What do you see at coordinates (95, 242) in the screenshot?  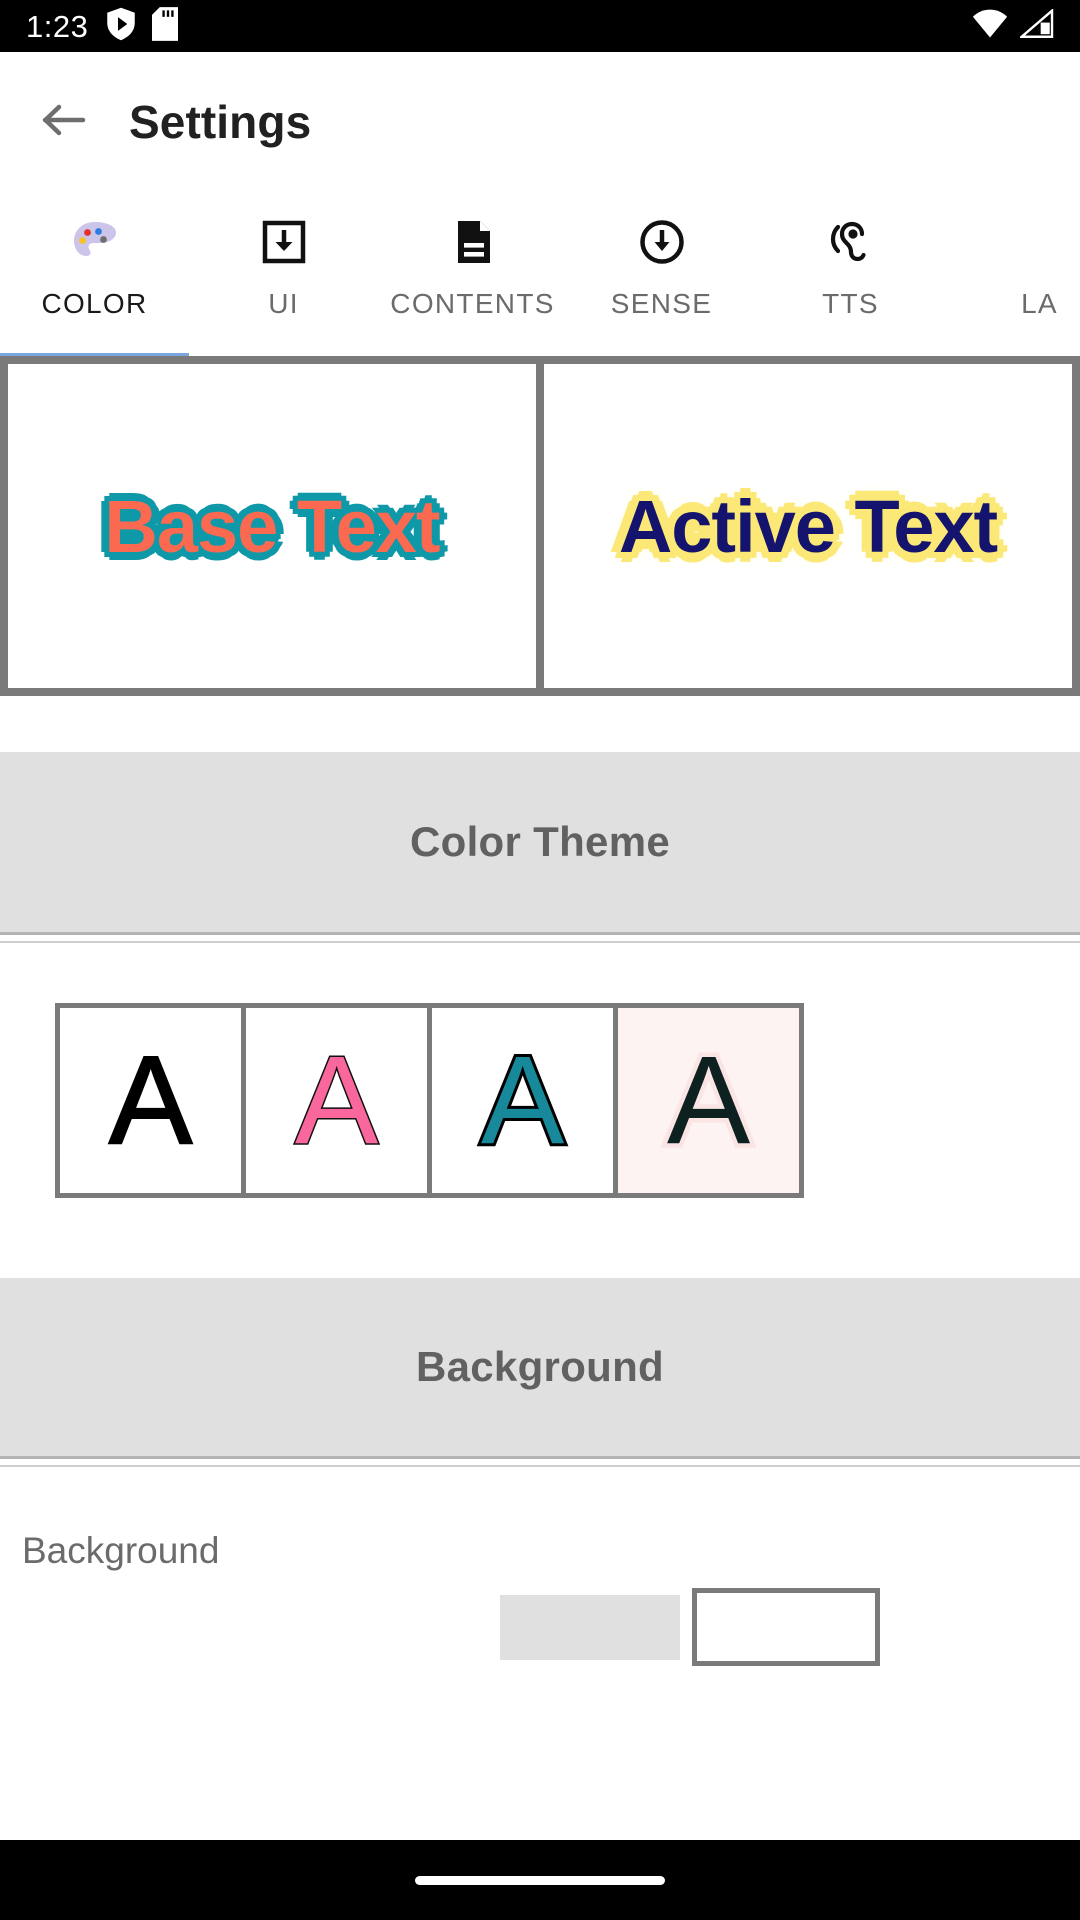 I see `palette-icon` at bounding box center [95, 242].